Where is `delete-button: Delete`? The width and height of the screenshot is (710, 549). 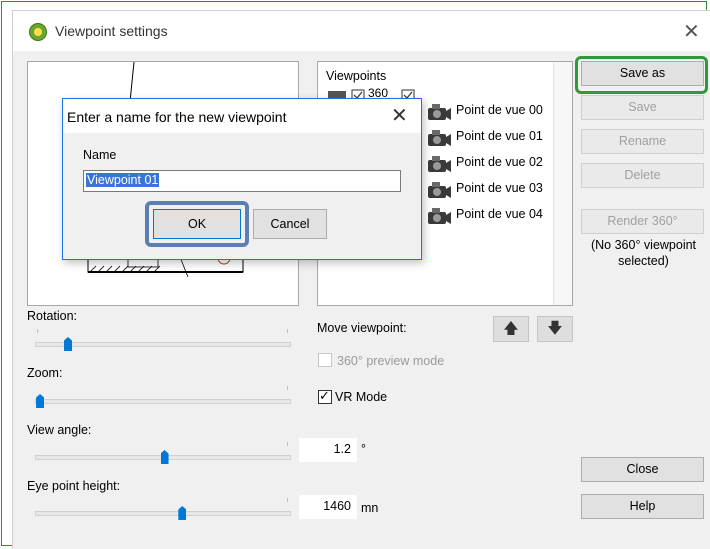
delete-button: Delete is located at coordinates (642, 175).